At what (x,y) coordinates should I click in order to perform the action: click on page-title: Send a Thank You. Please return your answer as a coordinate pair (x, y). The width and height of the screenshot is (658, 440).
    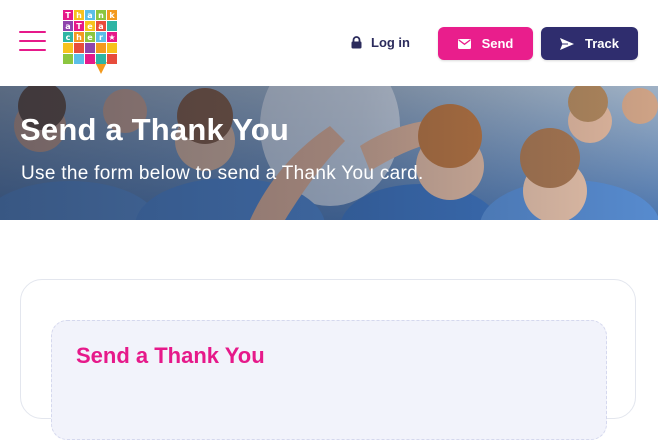
    Looking at the image, I should click on (155, 129).